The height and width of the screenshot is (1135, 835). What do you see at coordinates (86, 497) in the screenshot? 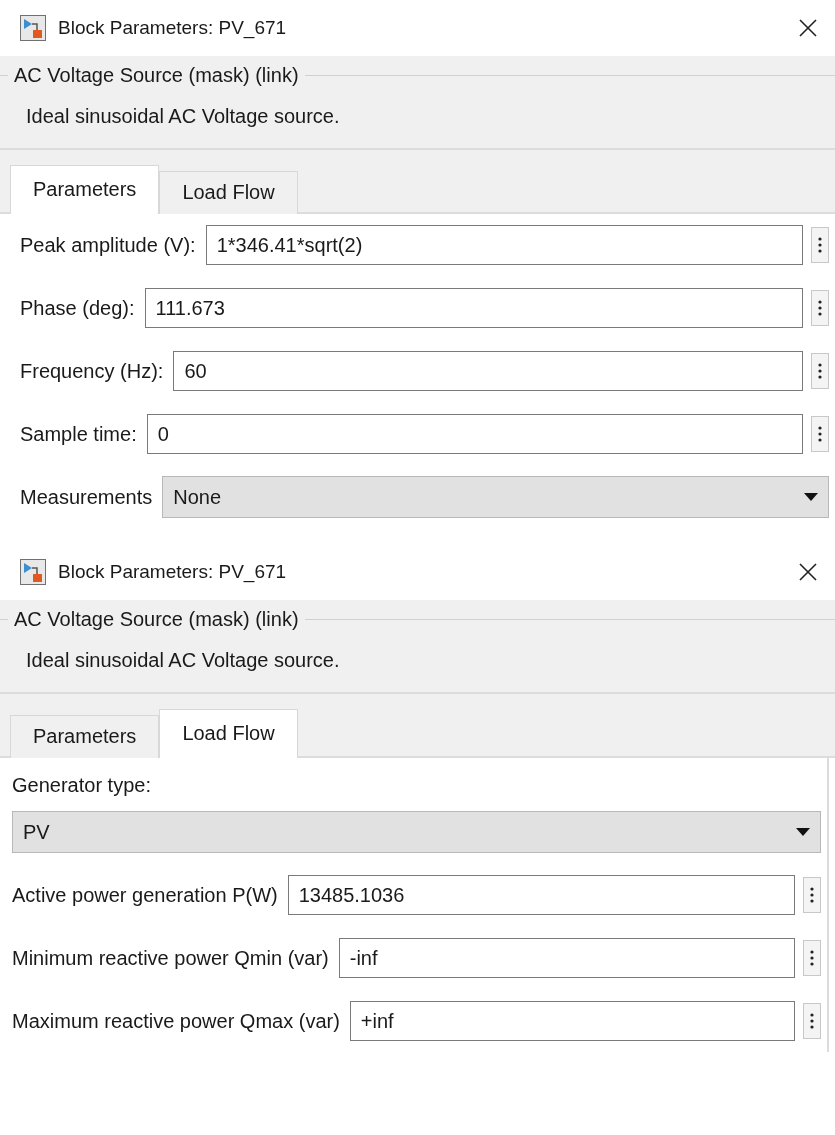
I see `field-label: Measurements` at bounding box center [86, 497].